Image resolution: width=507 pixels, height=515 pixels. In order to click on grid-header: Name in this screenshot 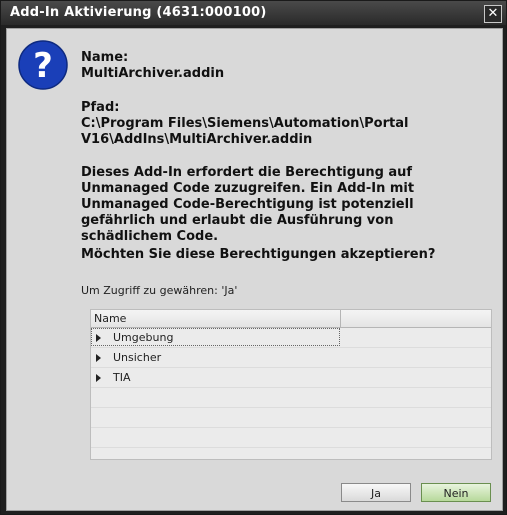, I will do `click(291, 319)`.